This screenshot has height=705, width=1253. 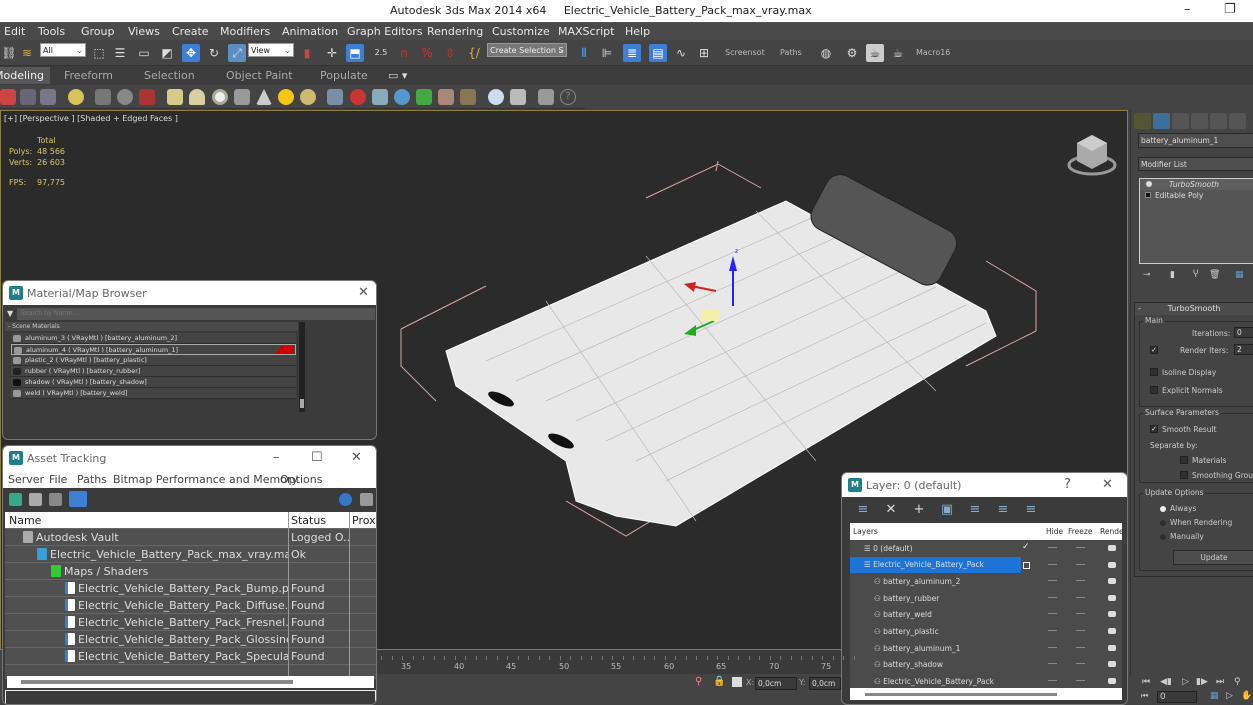 I want to click on materials-checkbox, so click(x=1184, y=460).